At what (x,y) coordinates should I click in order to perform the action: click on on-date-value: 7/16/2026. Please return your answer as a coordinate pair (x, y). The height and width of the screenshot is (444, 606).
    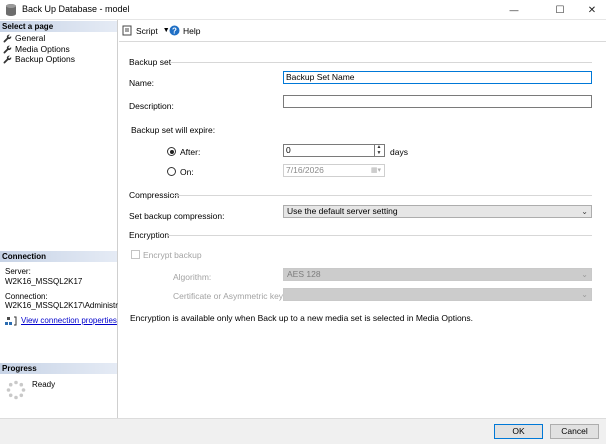
    Looking at the image, I should click on (305, 170).